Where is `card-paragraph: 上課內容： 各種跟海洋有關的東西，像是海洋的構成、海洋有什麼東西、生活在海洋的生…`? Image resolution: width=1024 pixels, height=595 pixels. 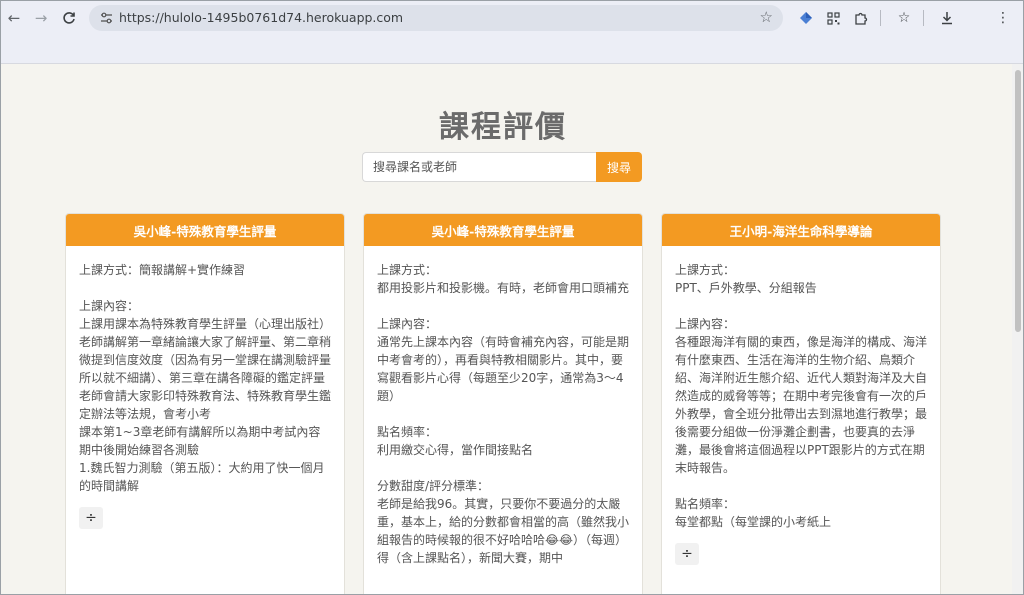
card-paragraph: 上課內容： 各種跟海洋有關的東西，像是海洋的構成、海洋有什麼東西、生活在海洋的生… is located at coordinates (801, 396).